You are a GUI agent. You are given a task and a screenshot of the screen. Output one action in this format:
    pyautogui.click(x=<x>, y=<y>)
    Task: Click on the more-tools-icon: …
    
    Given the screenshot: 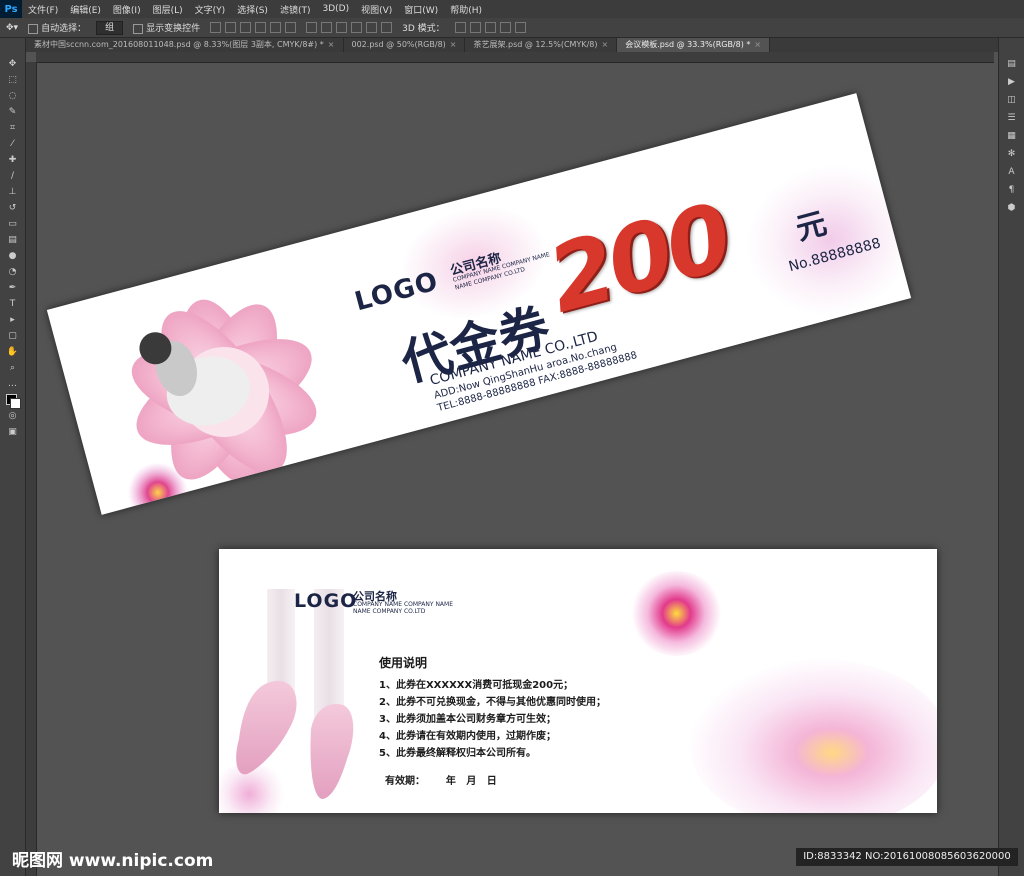 What is the action you would take?
    pyautogui.click(x=13, y=384)
    